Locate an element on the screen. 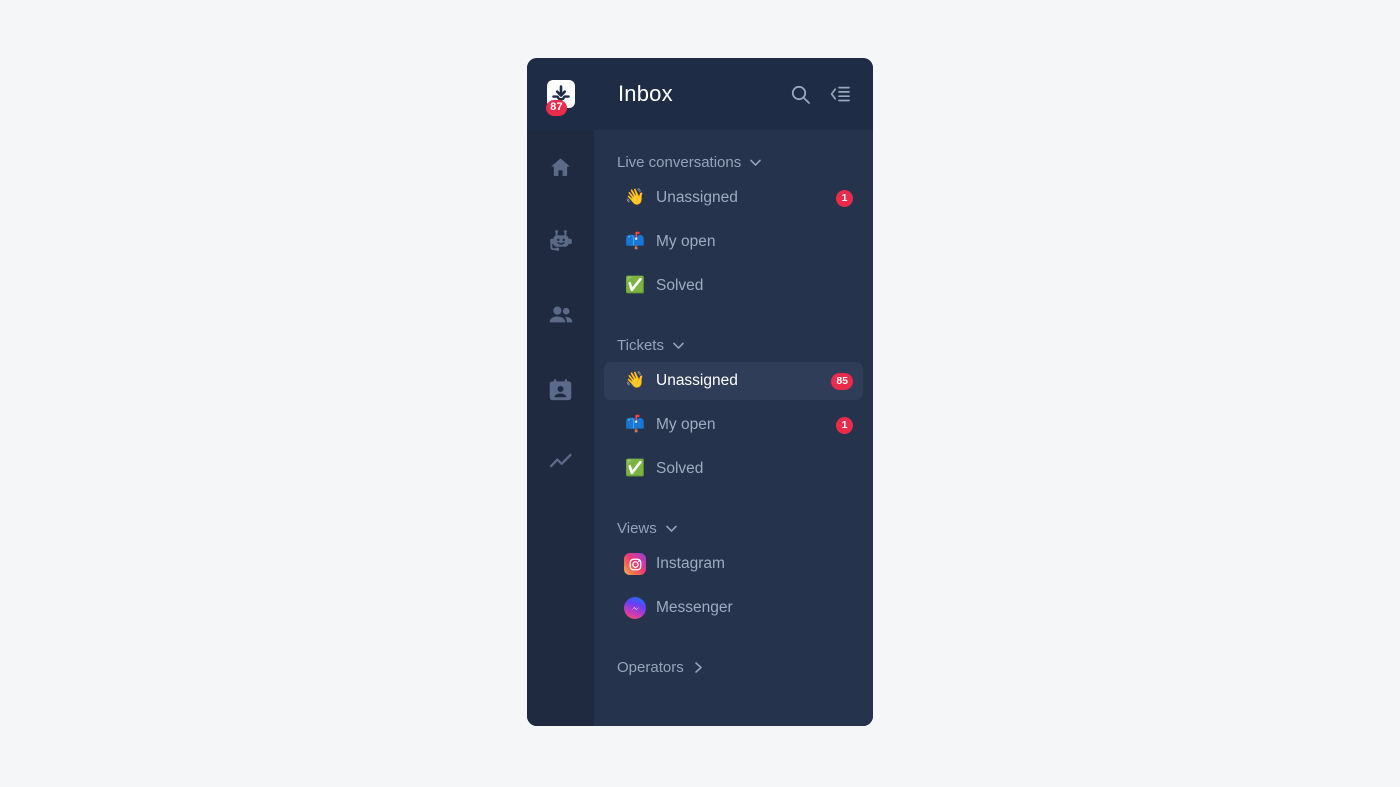  collapse-sidebar-icon is located at coordinates (840, 94).